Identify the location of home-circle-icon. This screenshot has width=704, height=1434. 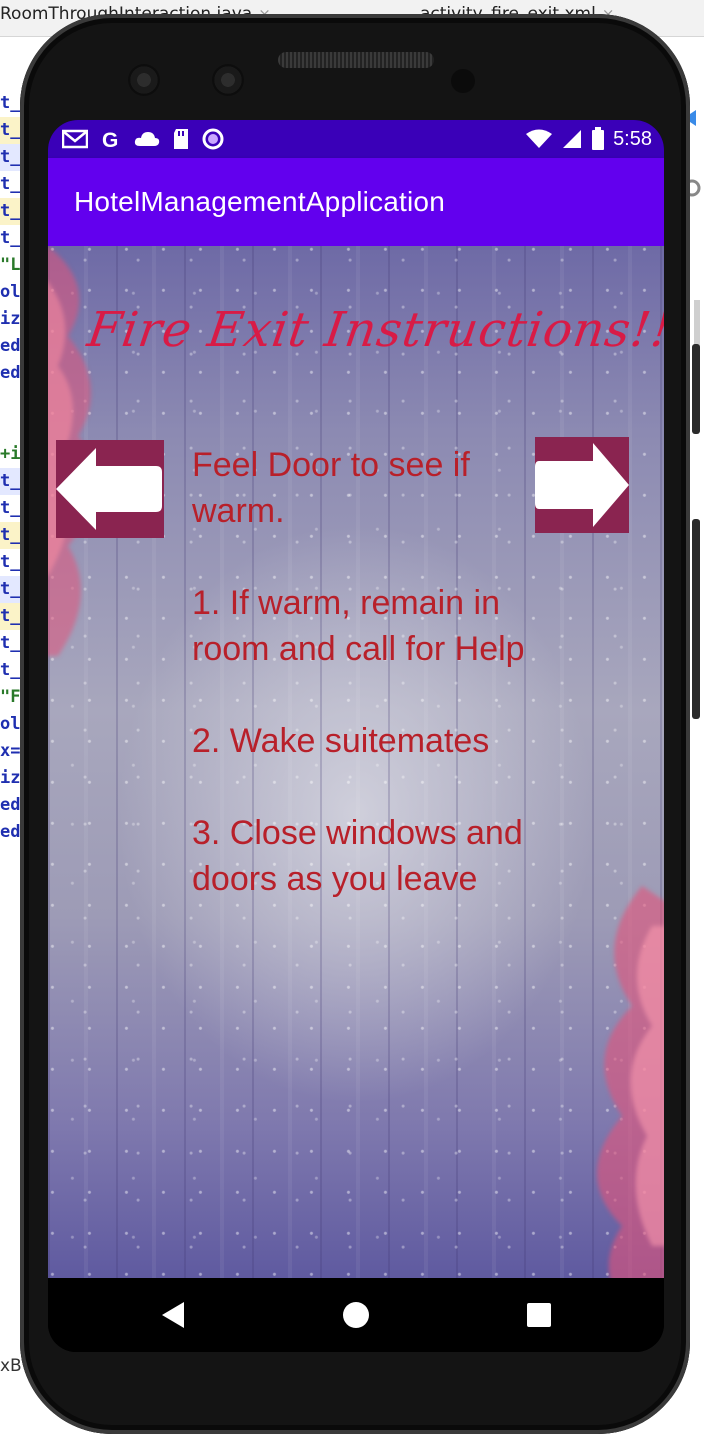
(356, 1315).